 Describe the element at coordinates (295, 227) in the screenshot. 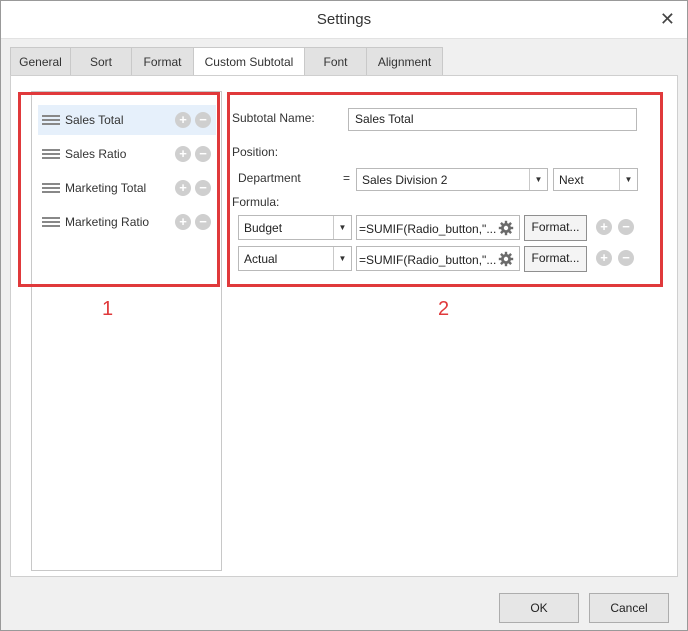

I see `formula-field-dropdown: Budget ▼` at that location.